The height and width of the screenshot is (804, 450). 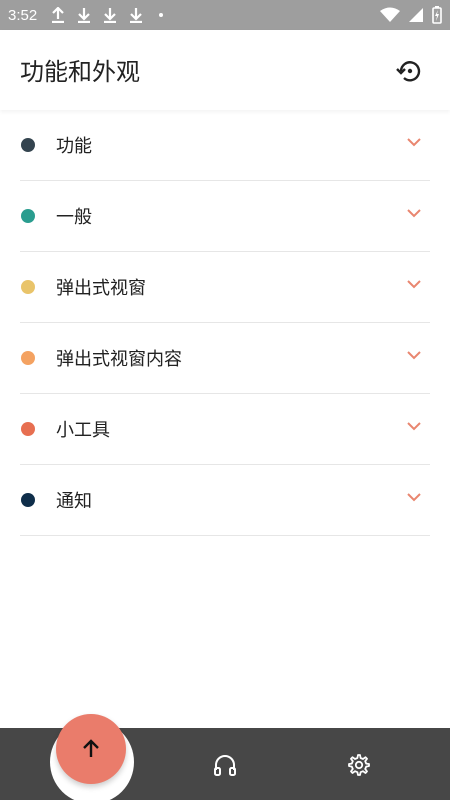 What do you see at coordinates (225, 500) in the screenshot?
I see `section-notifications: 通知` at bounding box center [225, 500].